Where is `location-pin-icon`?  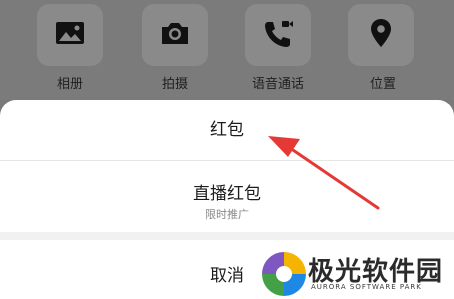
location-pin-icon is located at coordinates (381, 35).